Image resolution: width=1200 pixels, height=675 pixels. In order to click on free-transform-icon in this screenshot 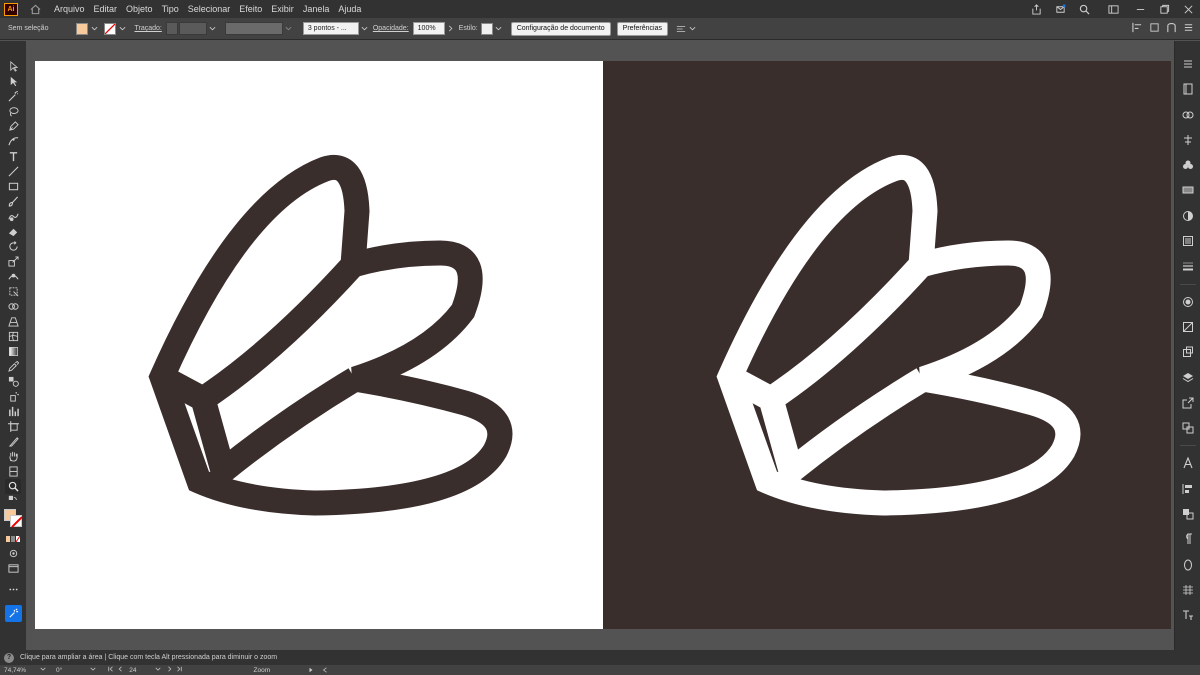, I will do `click(13, 291)`.